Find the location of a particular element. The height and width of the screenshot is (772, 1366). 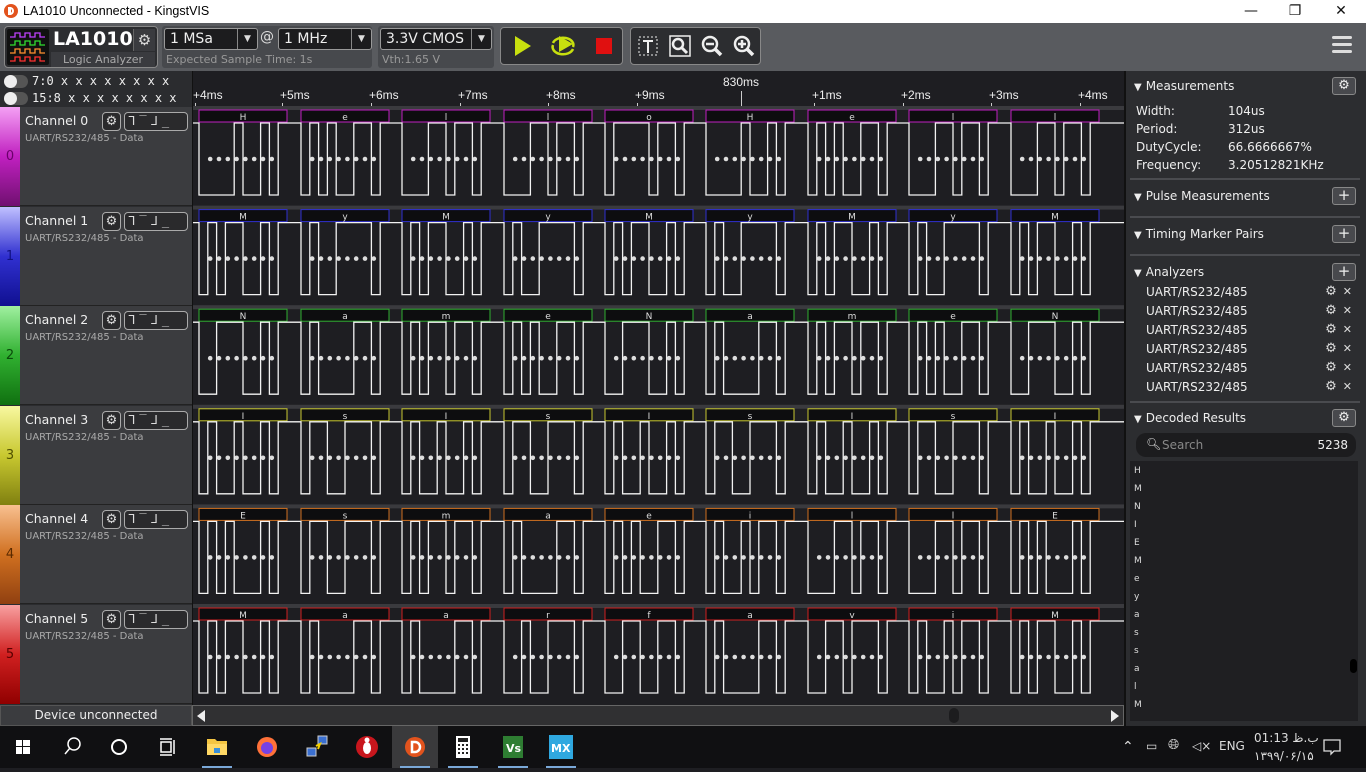

channel-color-bar: 2 is located at coordinates (10, 356).